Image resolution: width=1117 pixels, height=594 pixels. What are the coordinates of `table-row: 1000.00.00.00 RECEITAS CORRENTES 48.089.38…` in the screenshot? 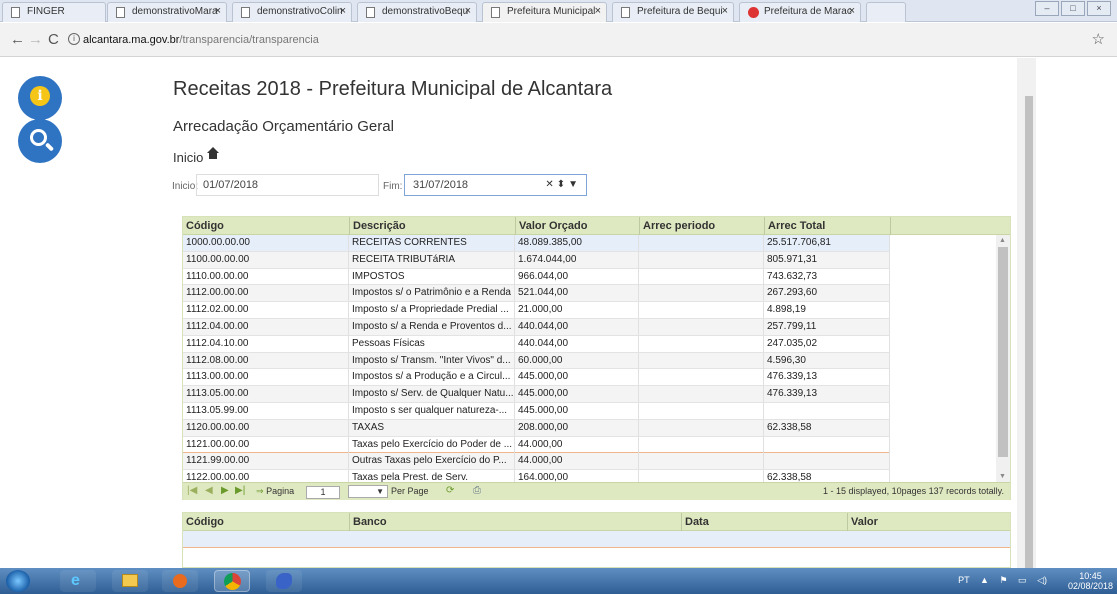 It's located at (536, 243).